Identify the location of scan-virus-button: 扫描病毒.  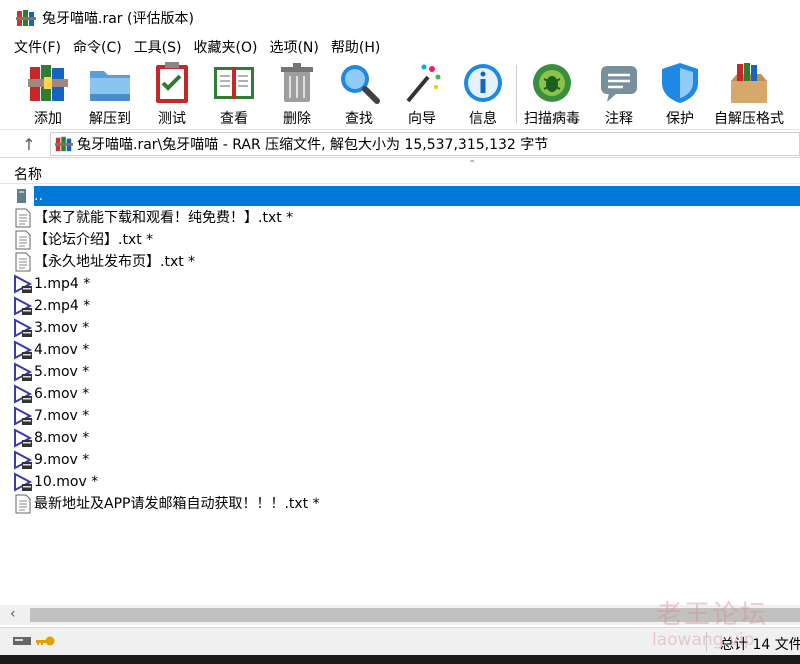
(552, 95).